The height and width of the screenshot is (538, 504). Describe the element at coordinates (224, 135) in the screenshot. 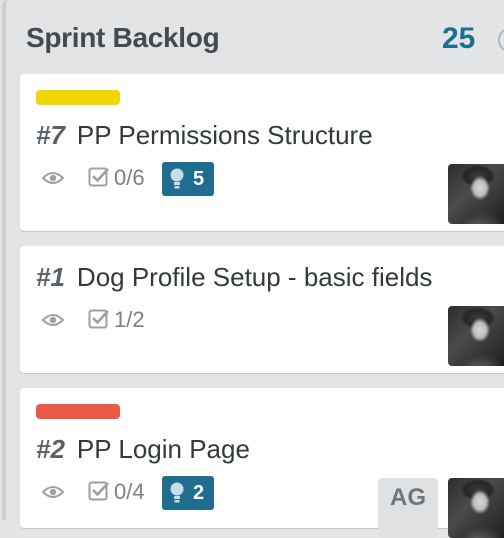

I see `card-title-text: PP Permissions Structure` at that location.